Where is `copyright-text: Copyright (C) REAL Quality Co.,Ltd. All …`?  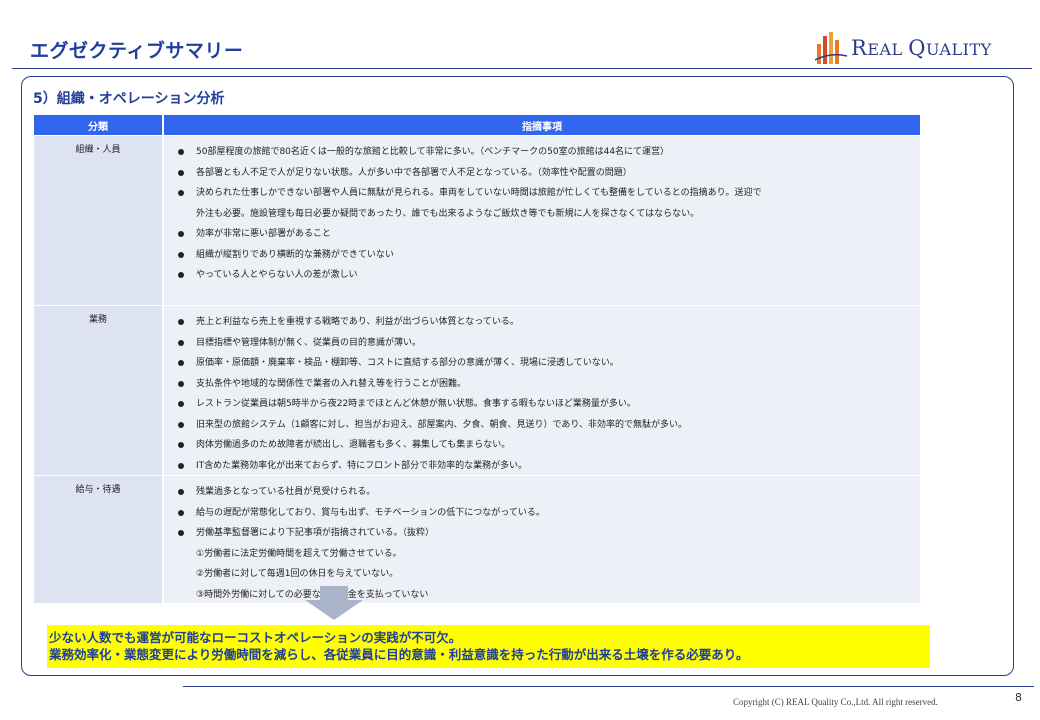
copyright-text: Copyright (C) REAL Quality Co.,Ltd. All … is located at coordinates (835, 702).